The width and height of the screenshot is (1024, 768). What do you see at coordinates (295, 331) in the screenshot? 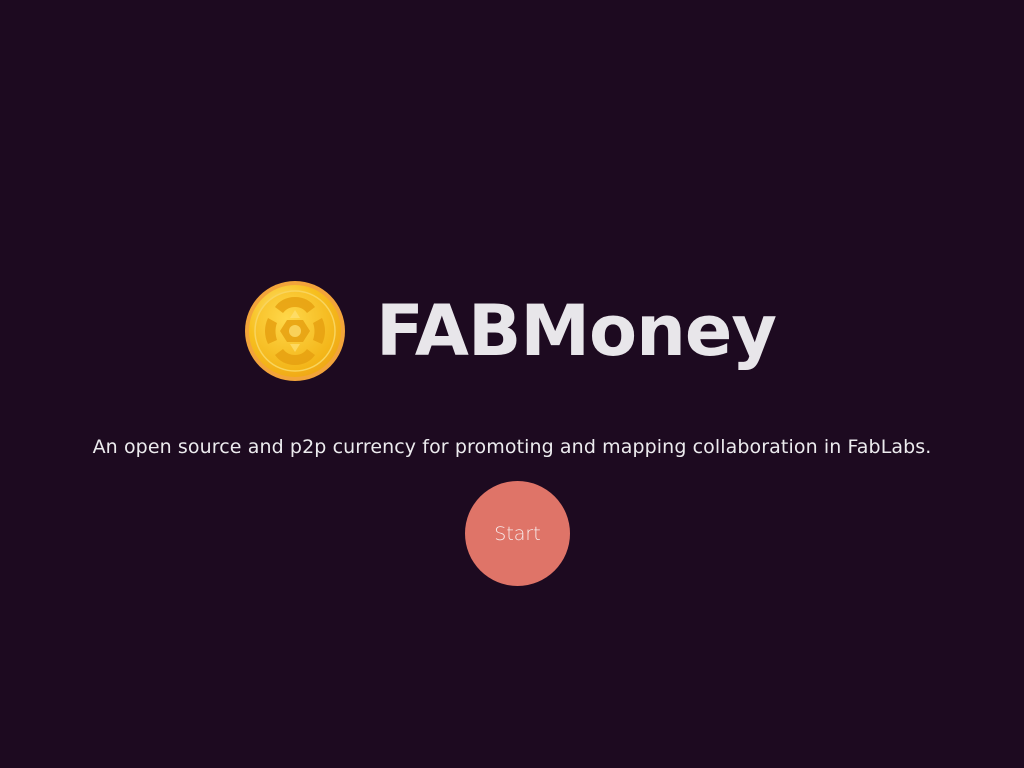
I see `coin-logo-icon` at bounding box center [295, 331].